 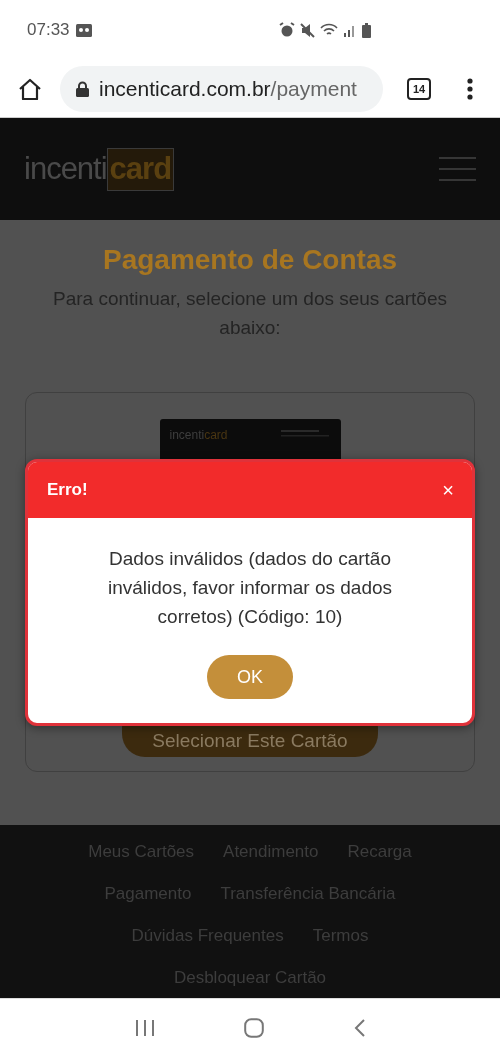 I want to click on ok-button: OK, so click(x=250, y=677).